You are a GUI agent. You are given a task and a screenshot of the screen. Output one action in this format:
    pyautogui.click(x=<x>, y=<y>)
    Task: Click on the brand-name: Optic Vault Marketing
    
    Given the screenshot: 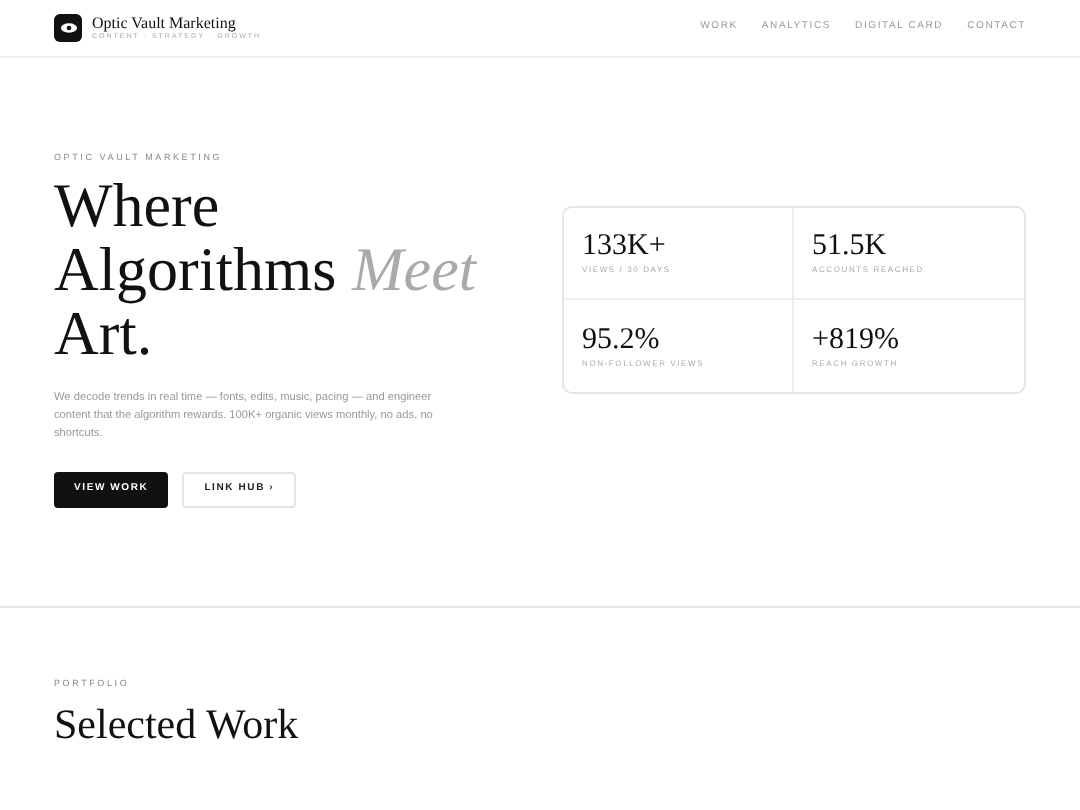 What is the action you would take?
    pyautogui.click(x=165, y=23)
    